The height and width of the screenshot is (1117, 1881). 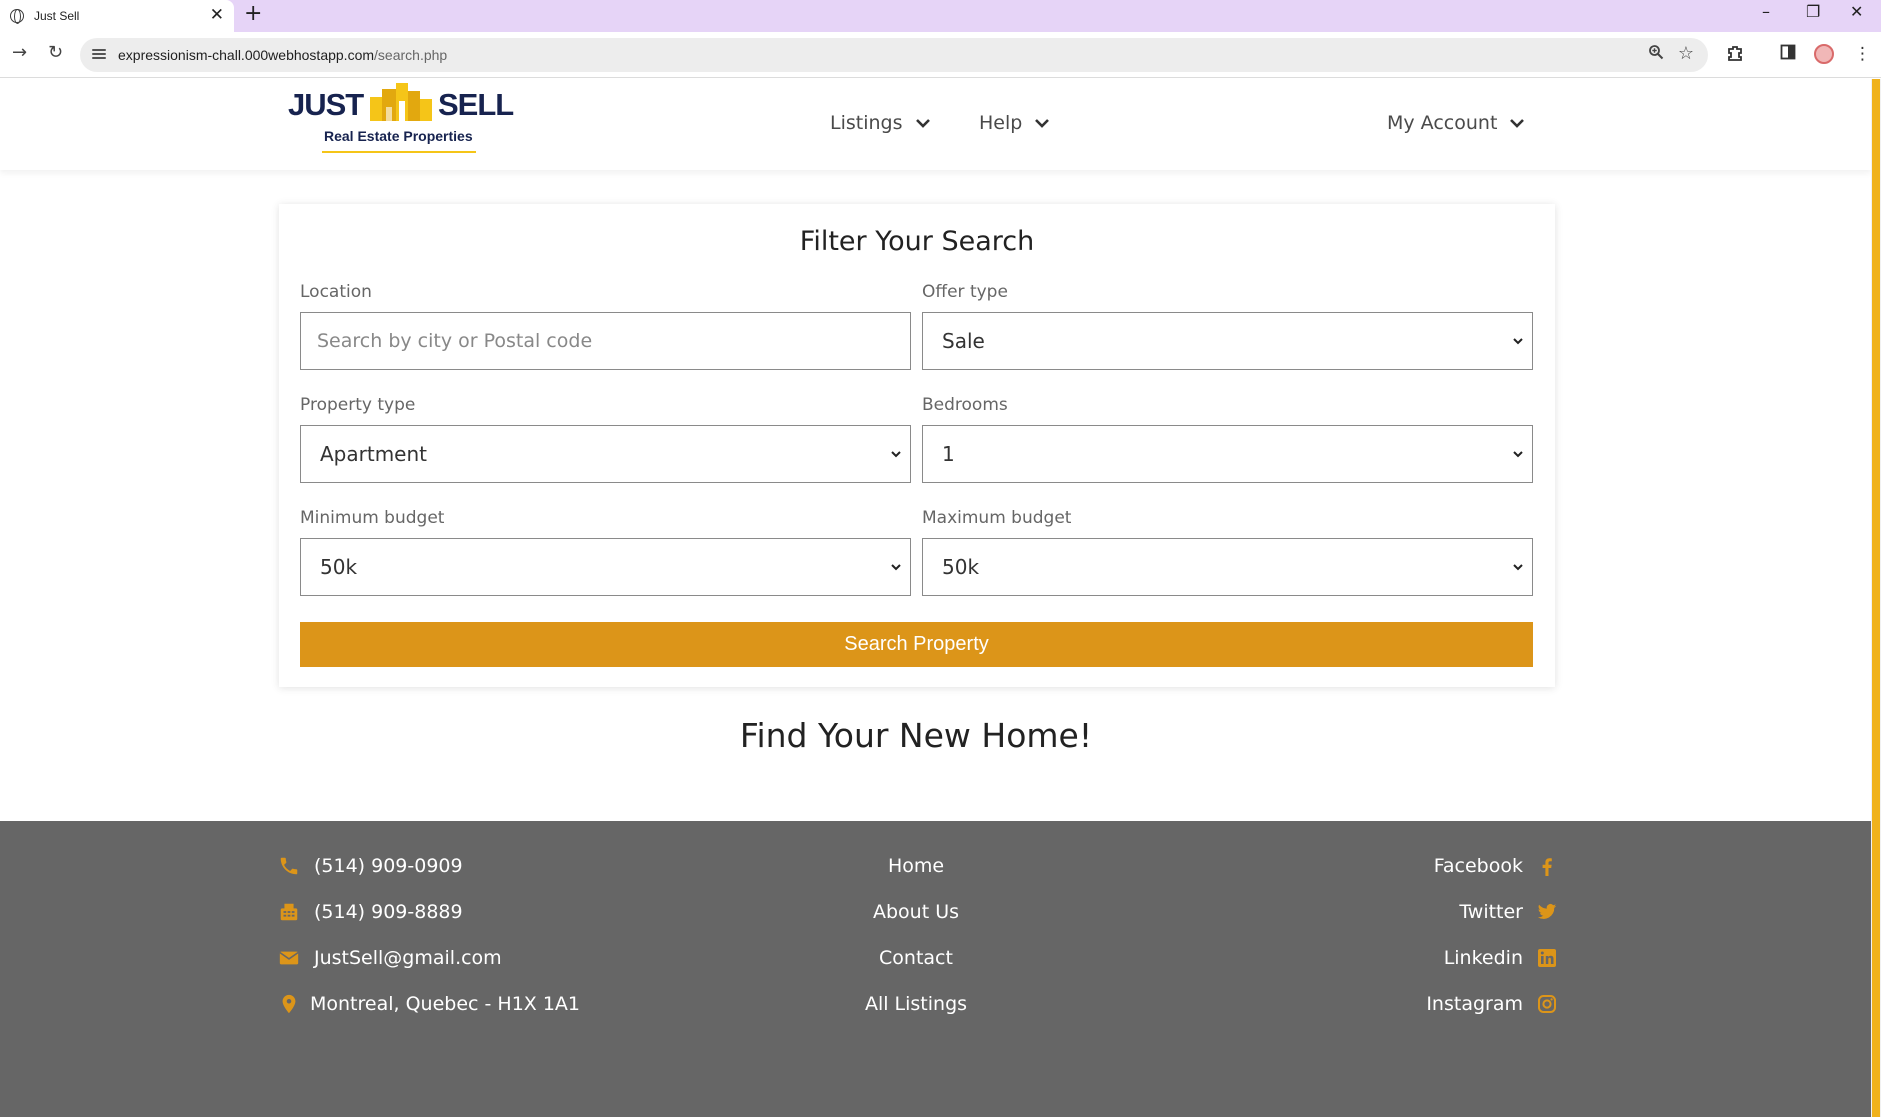 I want to click on min-budget-label: Minimum budget, so click(x=372, y=518).